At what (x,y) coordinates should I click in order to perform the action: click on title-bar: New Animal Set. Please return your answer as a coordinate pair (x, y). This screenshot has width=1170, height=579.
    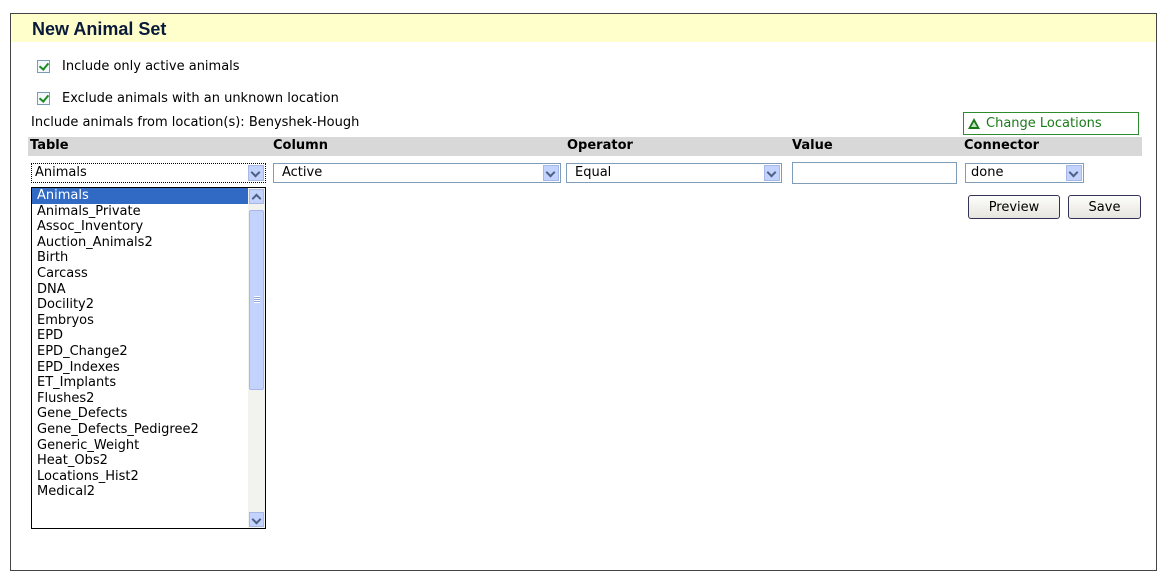
    Looking at the image, I should click on (583, 27).